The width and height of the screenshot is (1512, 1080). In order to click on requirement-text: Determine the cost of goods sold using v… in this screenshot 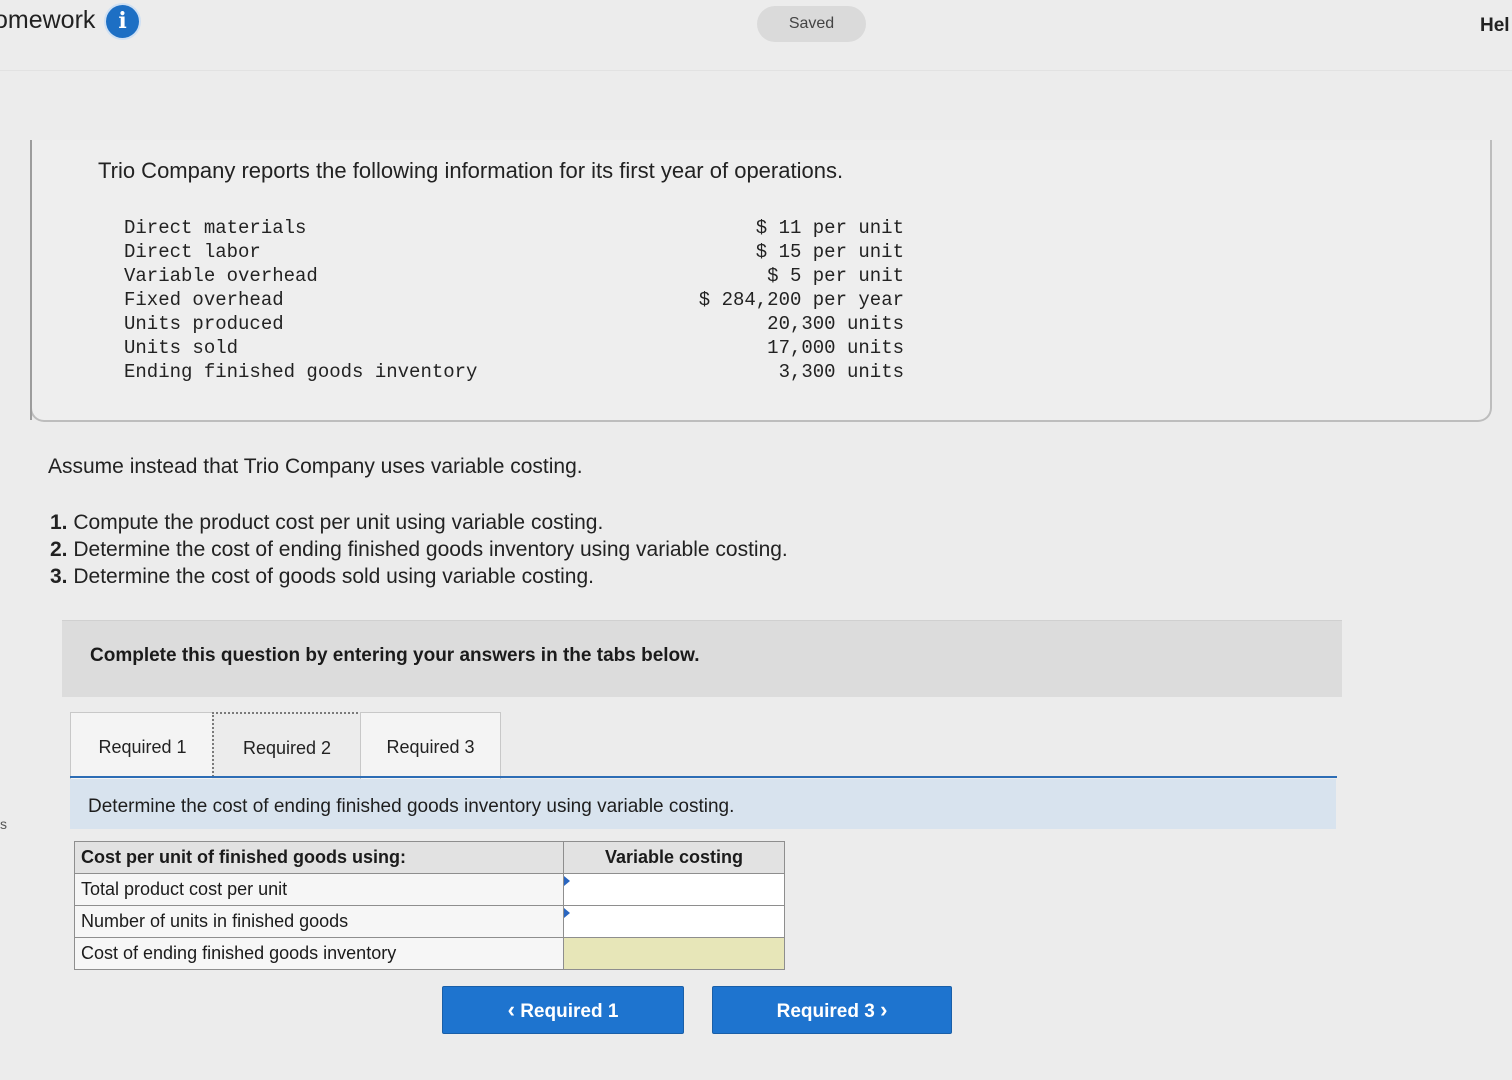, I will do `click(330, 576)`.